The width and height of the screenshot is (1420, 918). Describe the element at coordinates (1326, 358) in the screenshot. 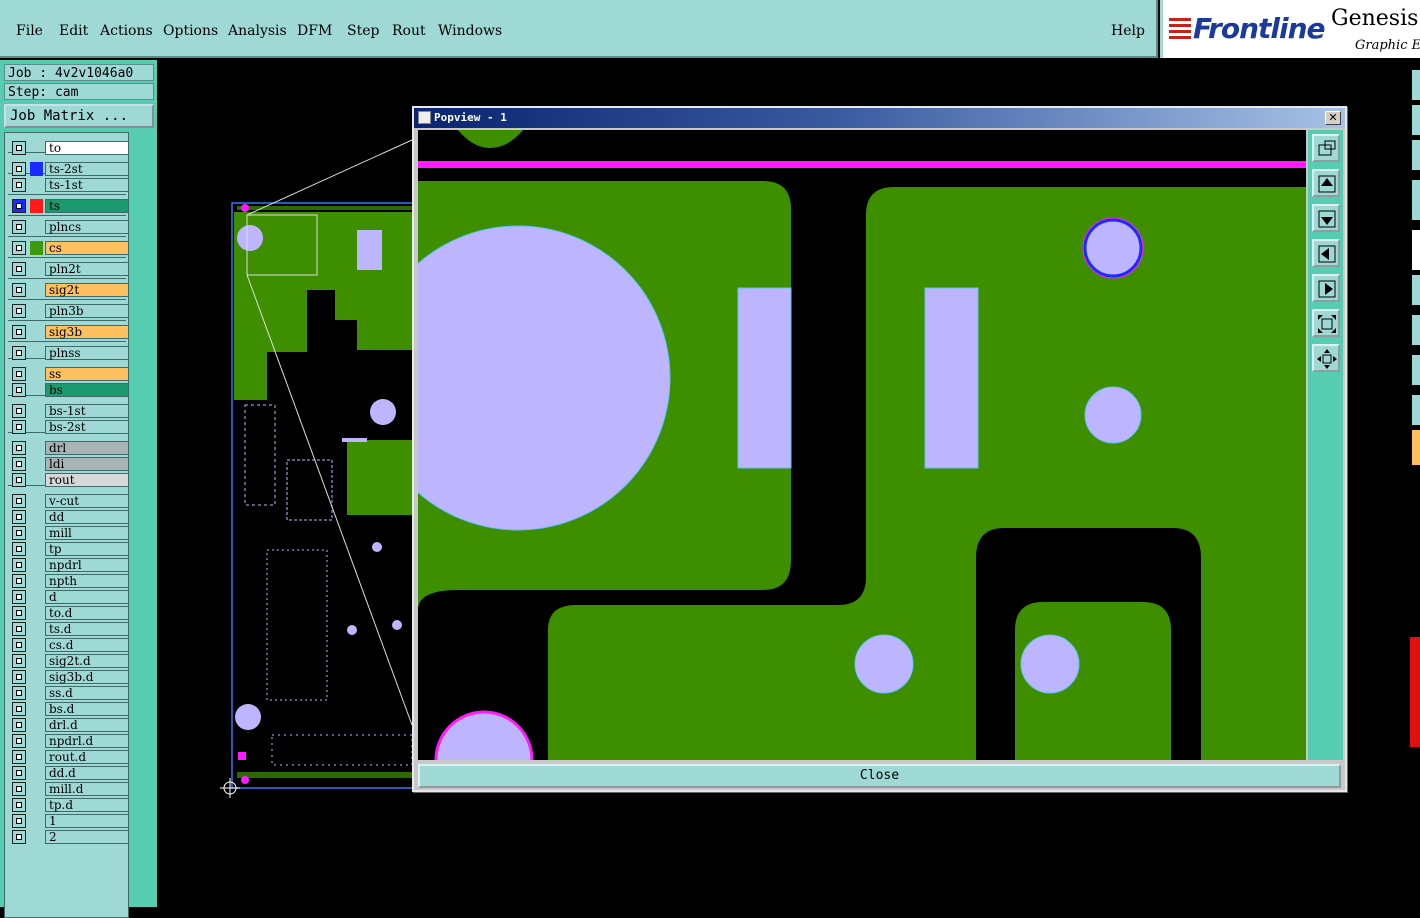

I see `zoom-home-button` at that location.